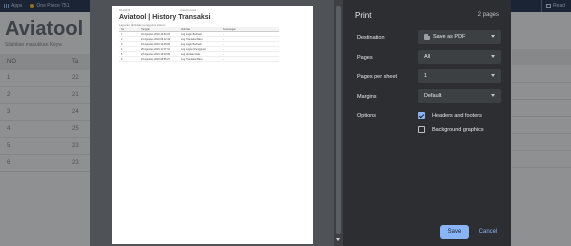 The image size is (571, 246). What do you see at coordinates (122, 59) in the screenshot?
I see `preview-cell: 6` at bounding box center [122, 59].